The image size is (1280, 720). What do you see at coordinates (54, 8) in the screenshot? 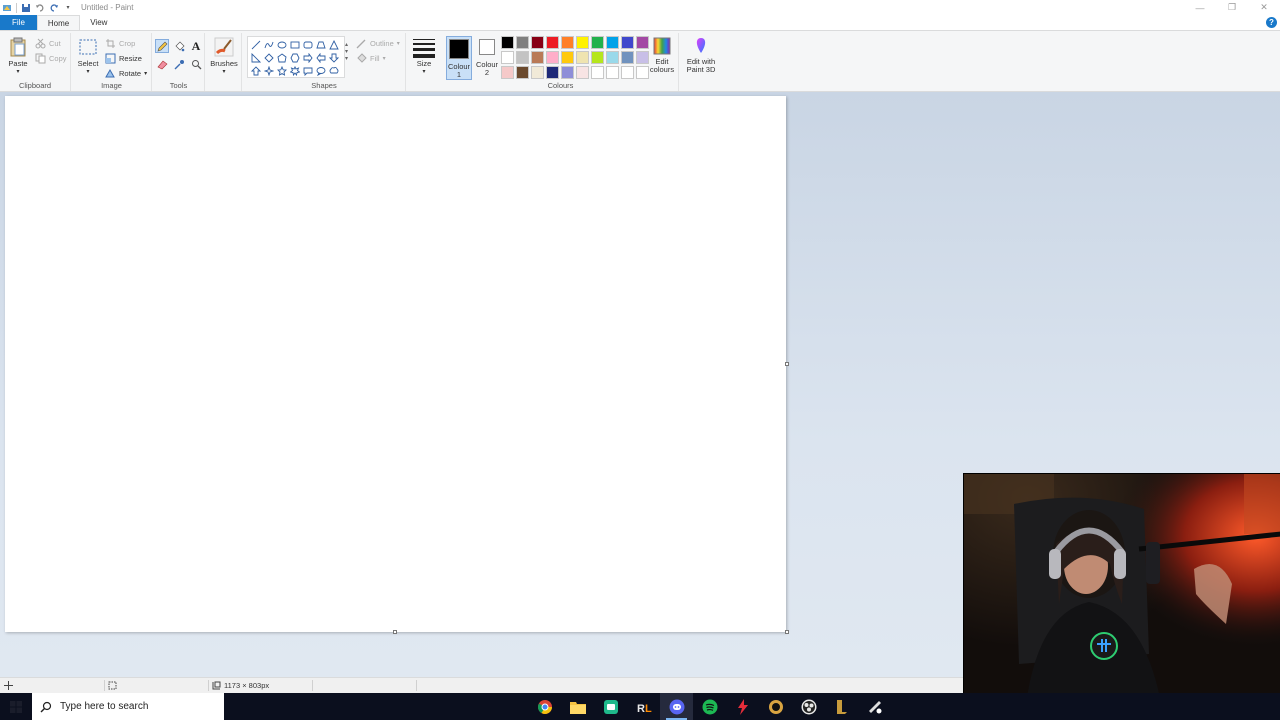
I see `redo-icon` at bounding box center [54, 8].